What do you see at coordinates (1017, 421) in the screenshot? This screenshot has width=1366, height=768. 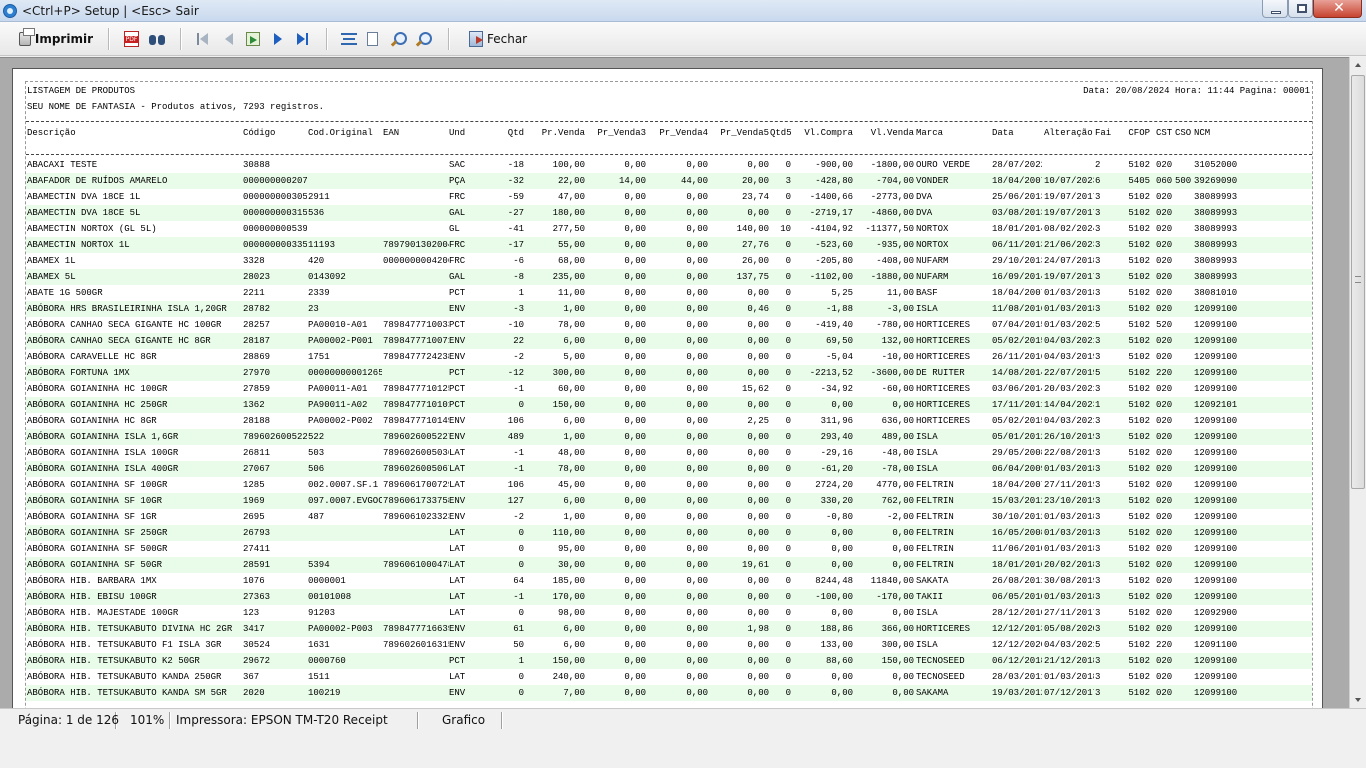 I see `table-cell: 05/02/2015` at bounding box center [1017, 421].